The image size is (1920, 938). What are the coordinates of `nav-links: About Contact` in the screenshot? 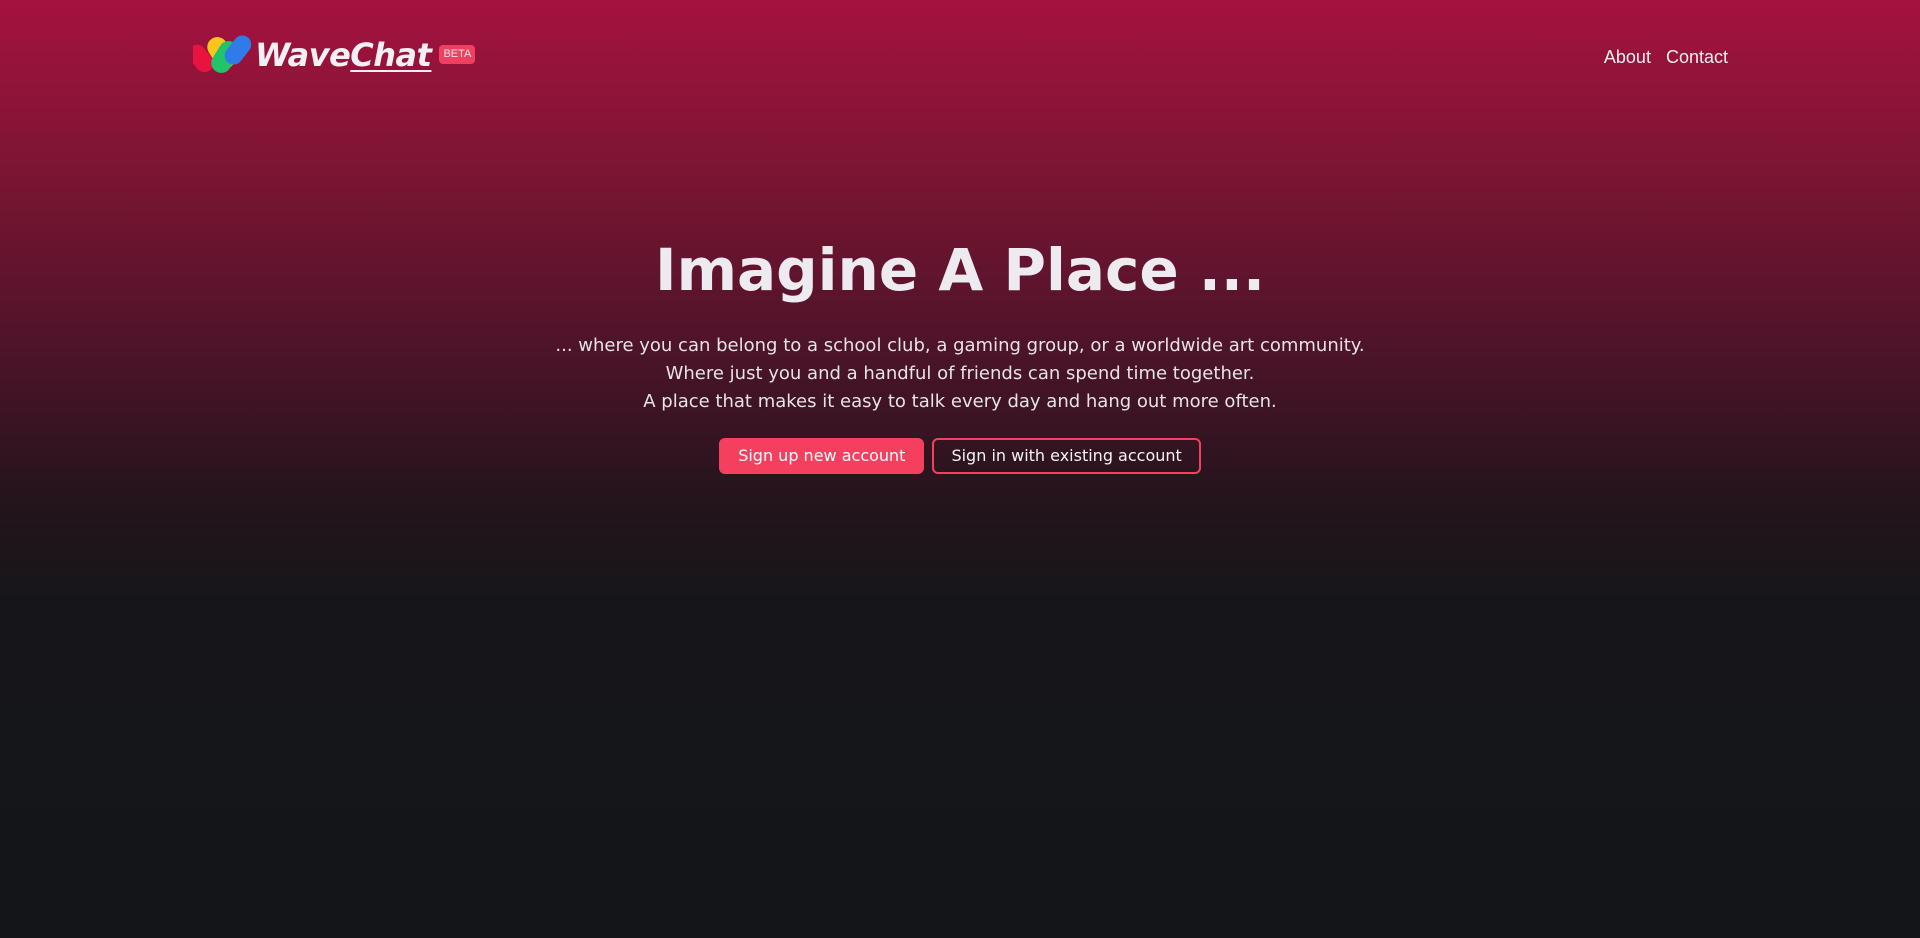 It's located at (1666, 57).